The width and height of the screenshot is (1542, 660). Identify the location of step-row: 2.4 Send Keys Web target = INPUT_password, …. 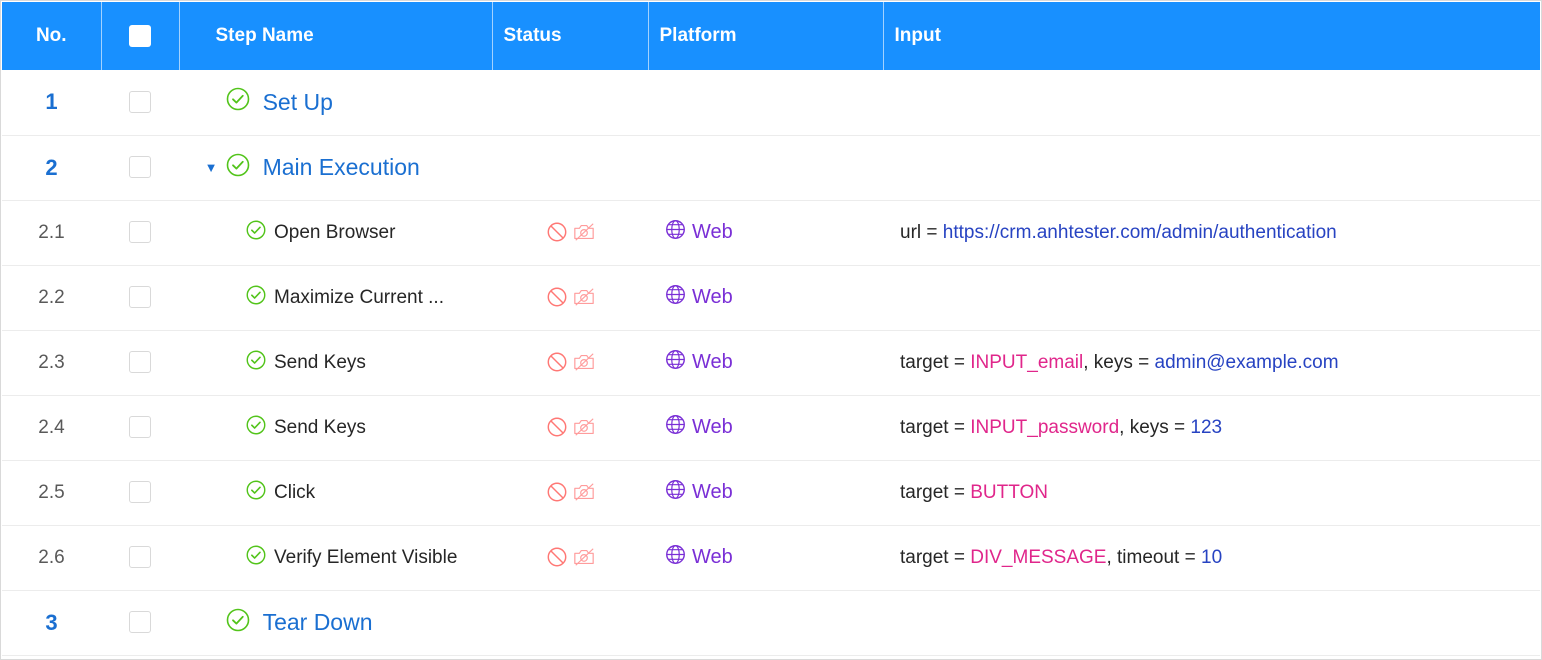
(771, 428).